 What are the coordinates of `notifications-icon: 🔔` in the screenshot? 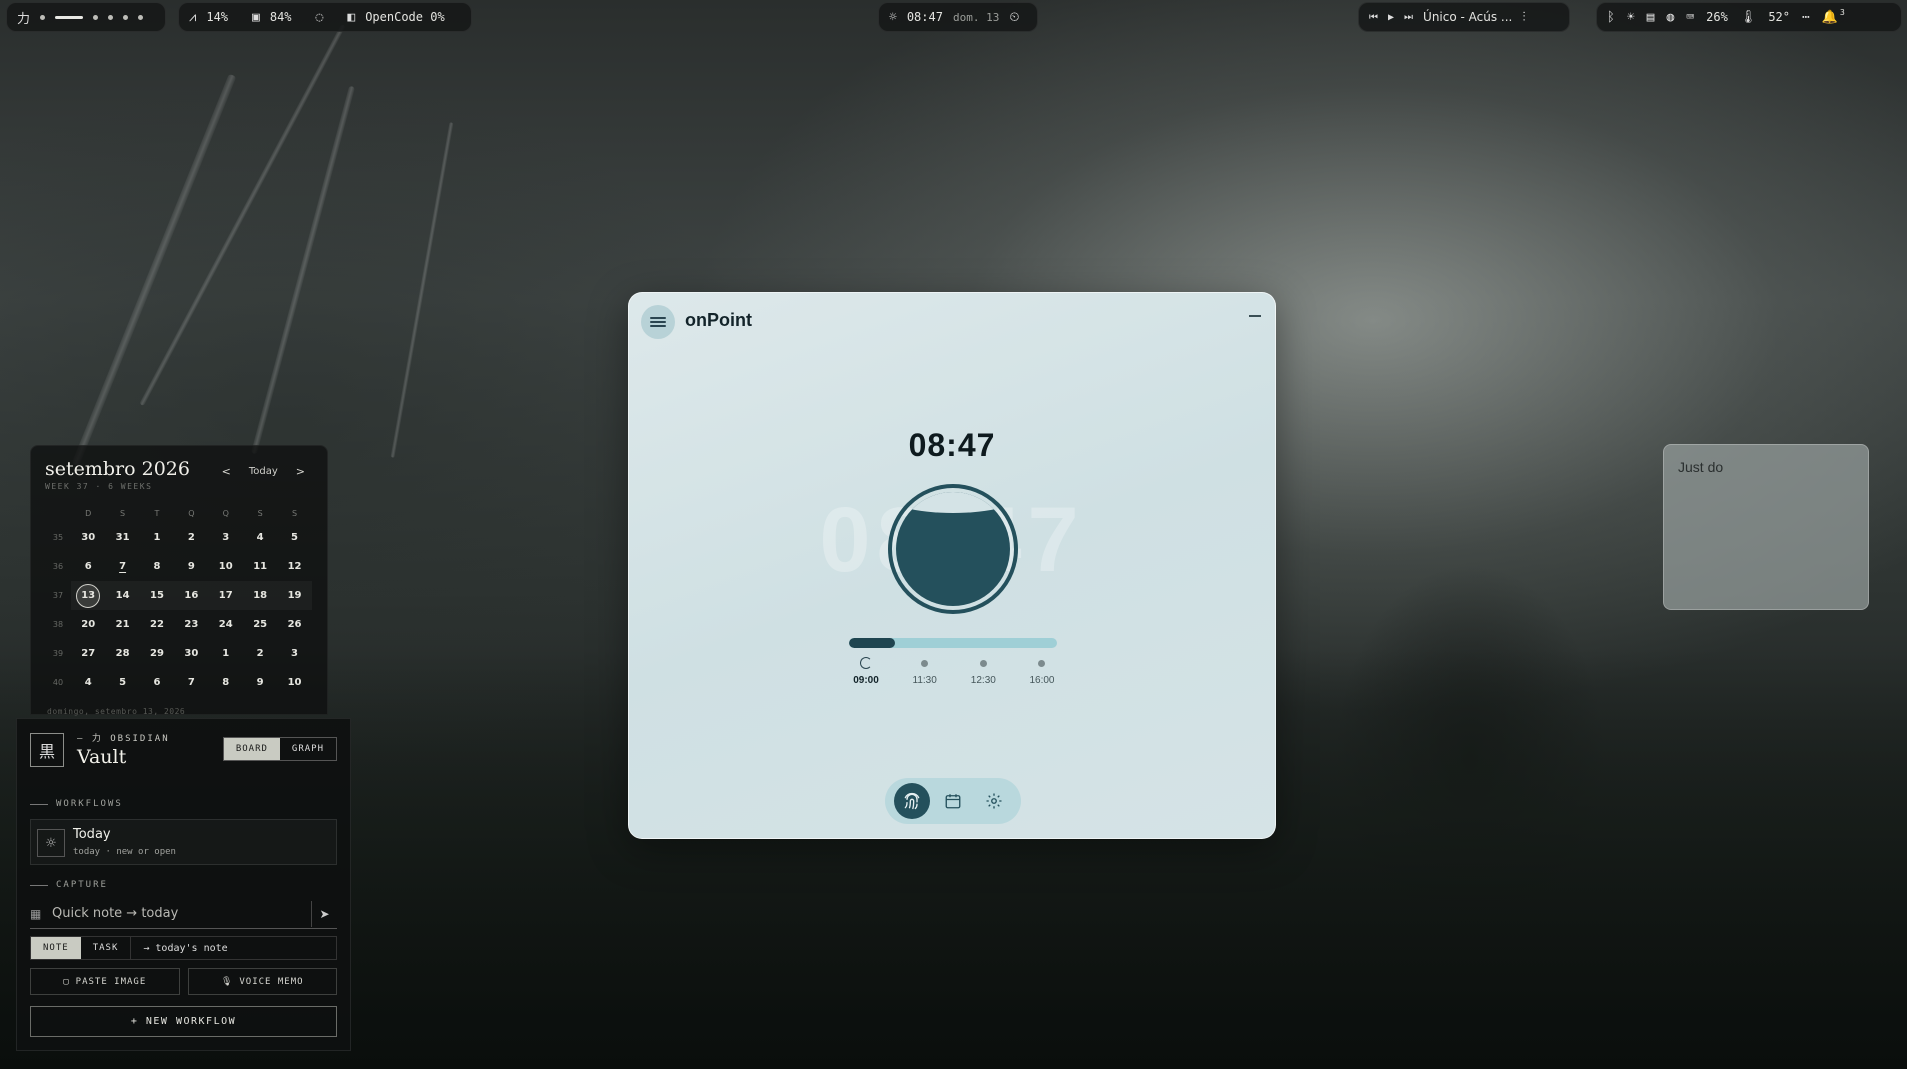 It's located at (1830, 17).